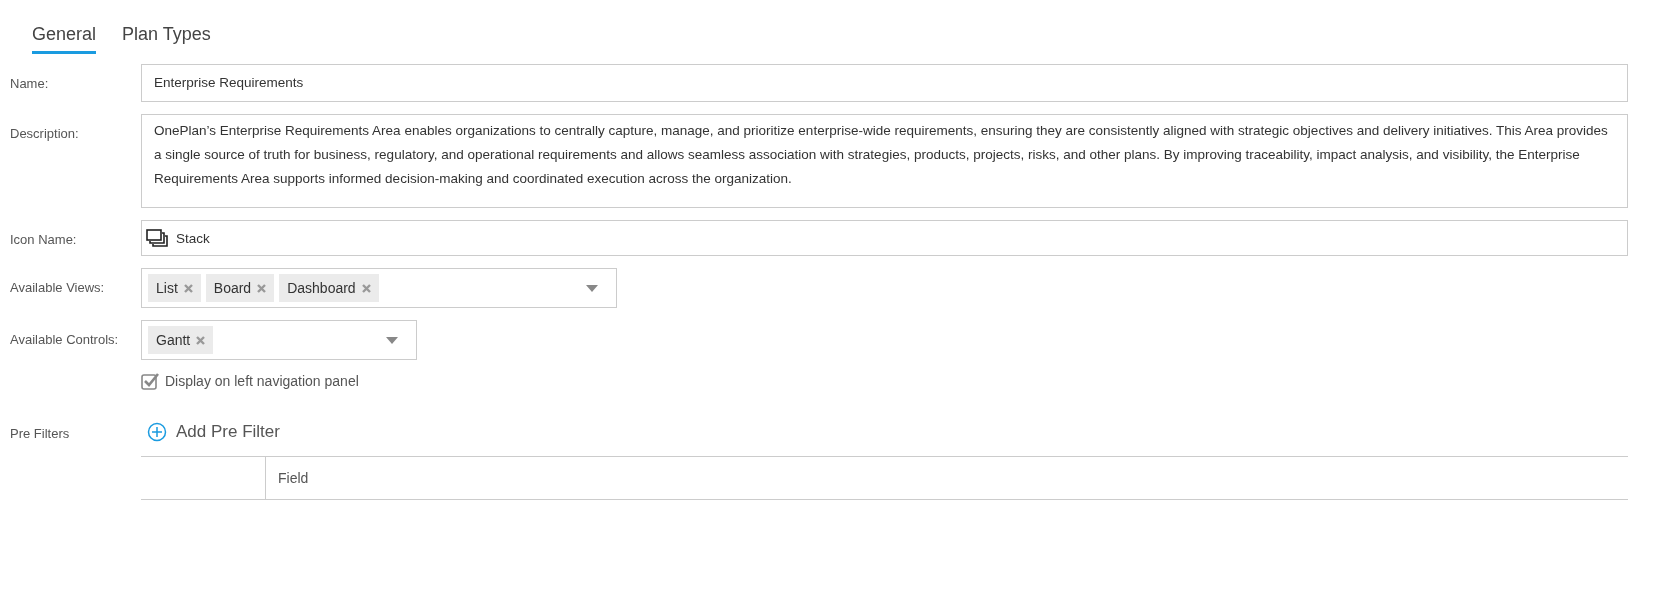 The height and width of the screenshot is (593, 1676). What do you see at coordinates (30, 83) in the screenshot?
I see `field-label: Name:` at bounding box center [30, 83].